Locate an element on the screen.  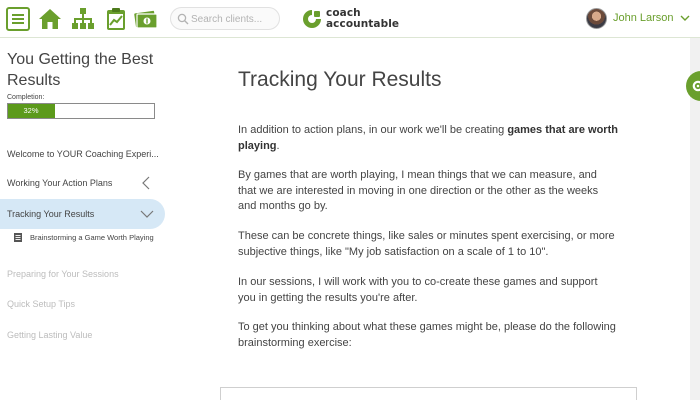
sidebar-item-label: Tracking Your Results is located at coordinates (51, 214).